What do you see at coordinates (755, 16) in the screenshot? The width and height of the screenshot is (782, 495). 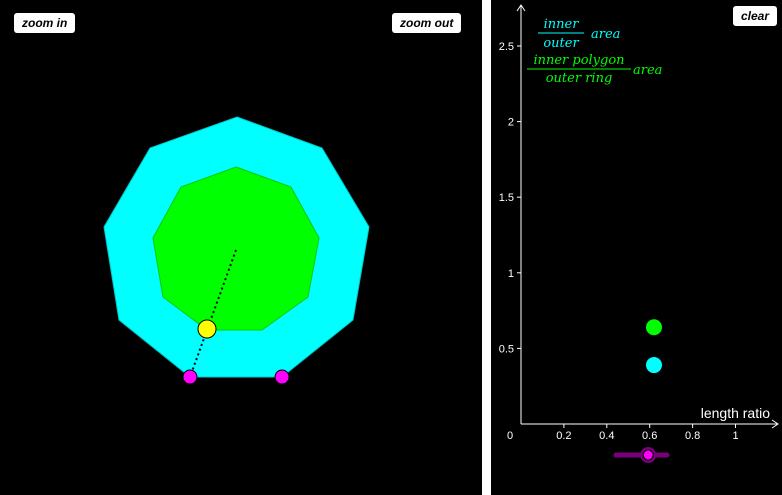 I see `clear-button: clear` at bounding box center [755, 16].